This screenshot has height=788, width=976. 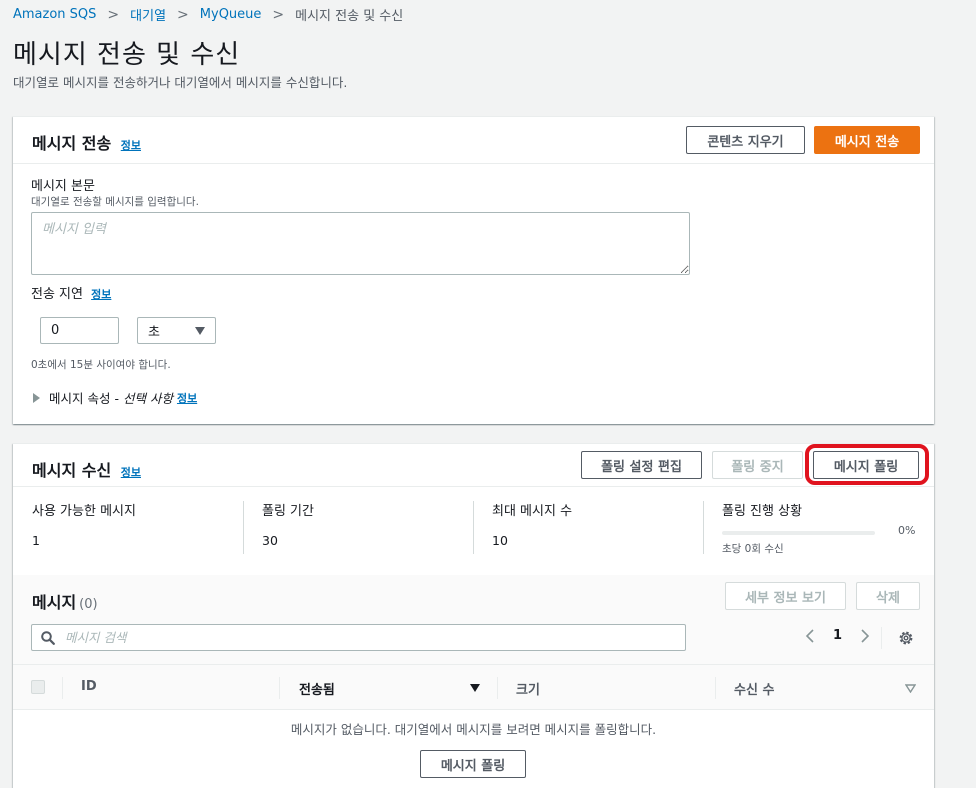 What do you see at coordinates (532, 528) in the screenshot?
I see `stat-max-messages: 최대 메시지 수 10` at bounding box center [532, 528].